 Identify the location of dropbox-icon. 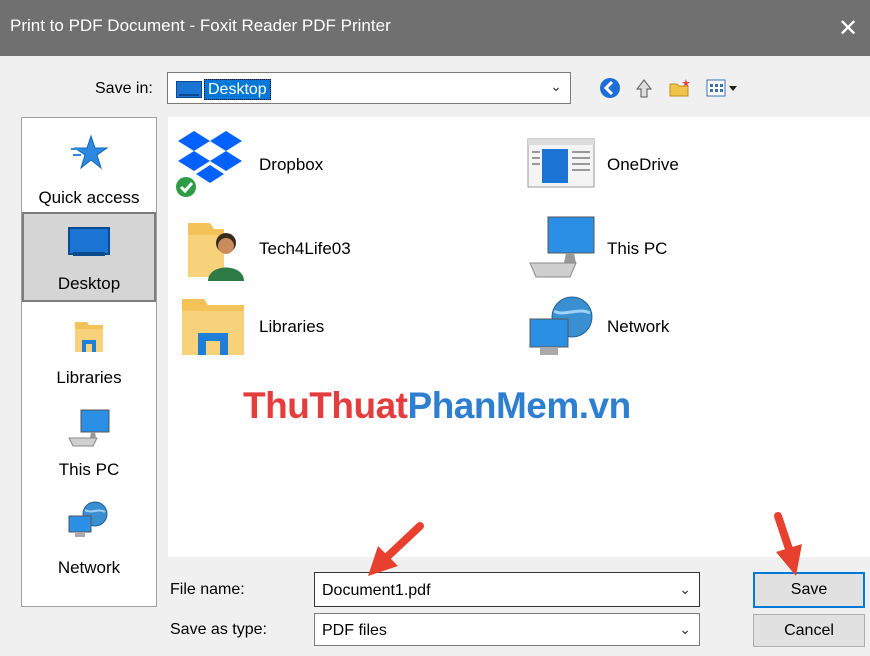
(209, 164).